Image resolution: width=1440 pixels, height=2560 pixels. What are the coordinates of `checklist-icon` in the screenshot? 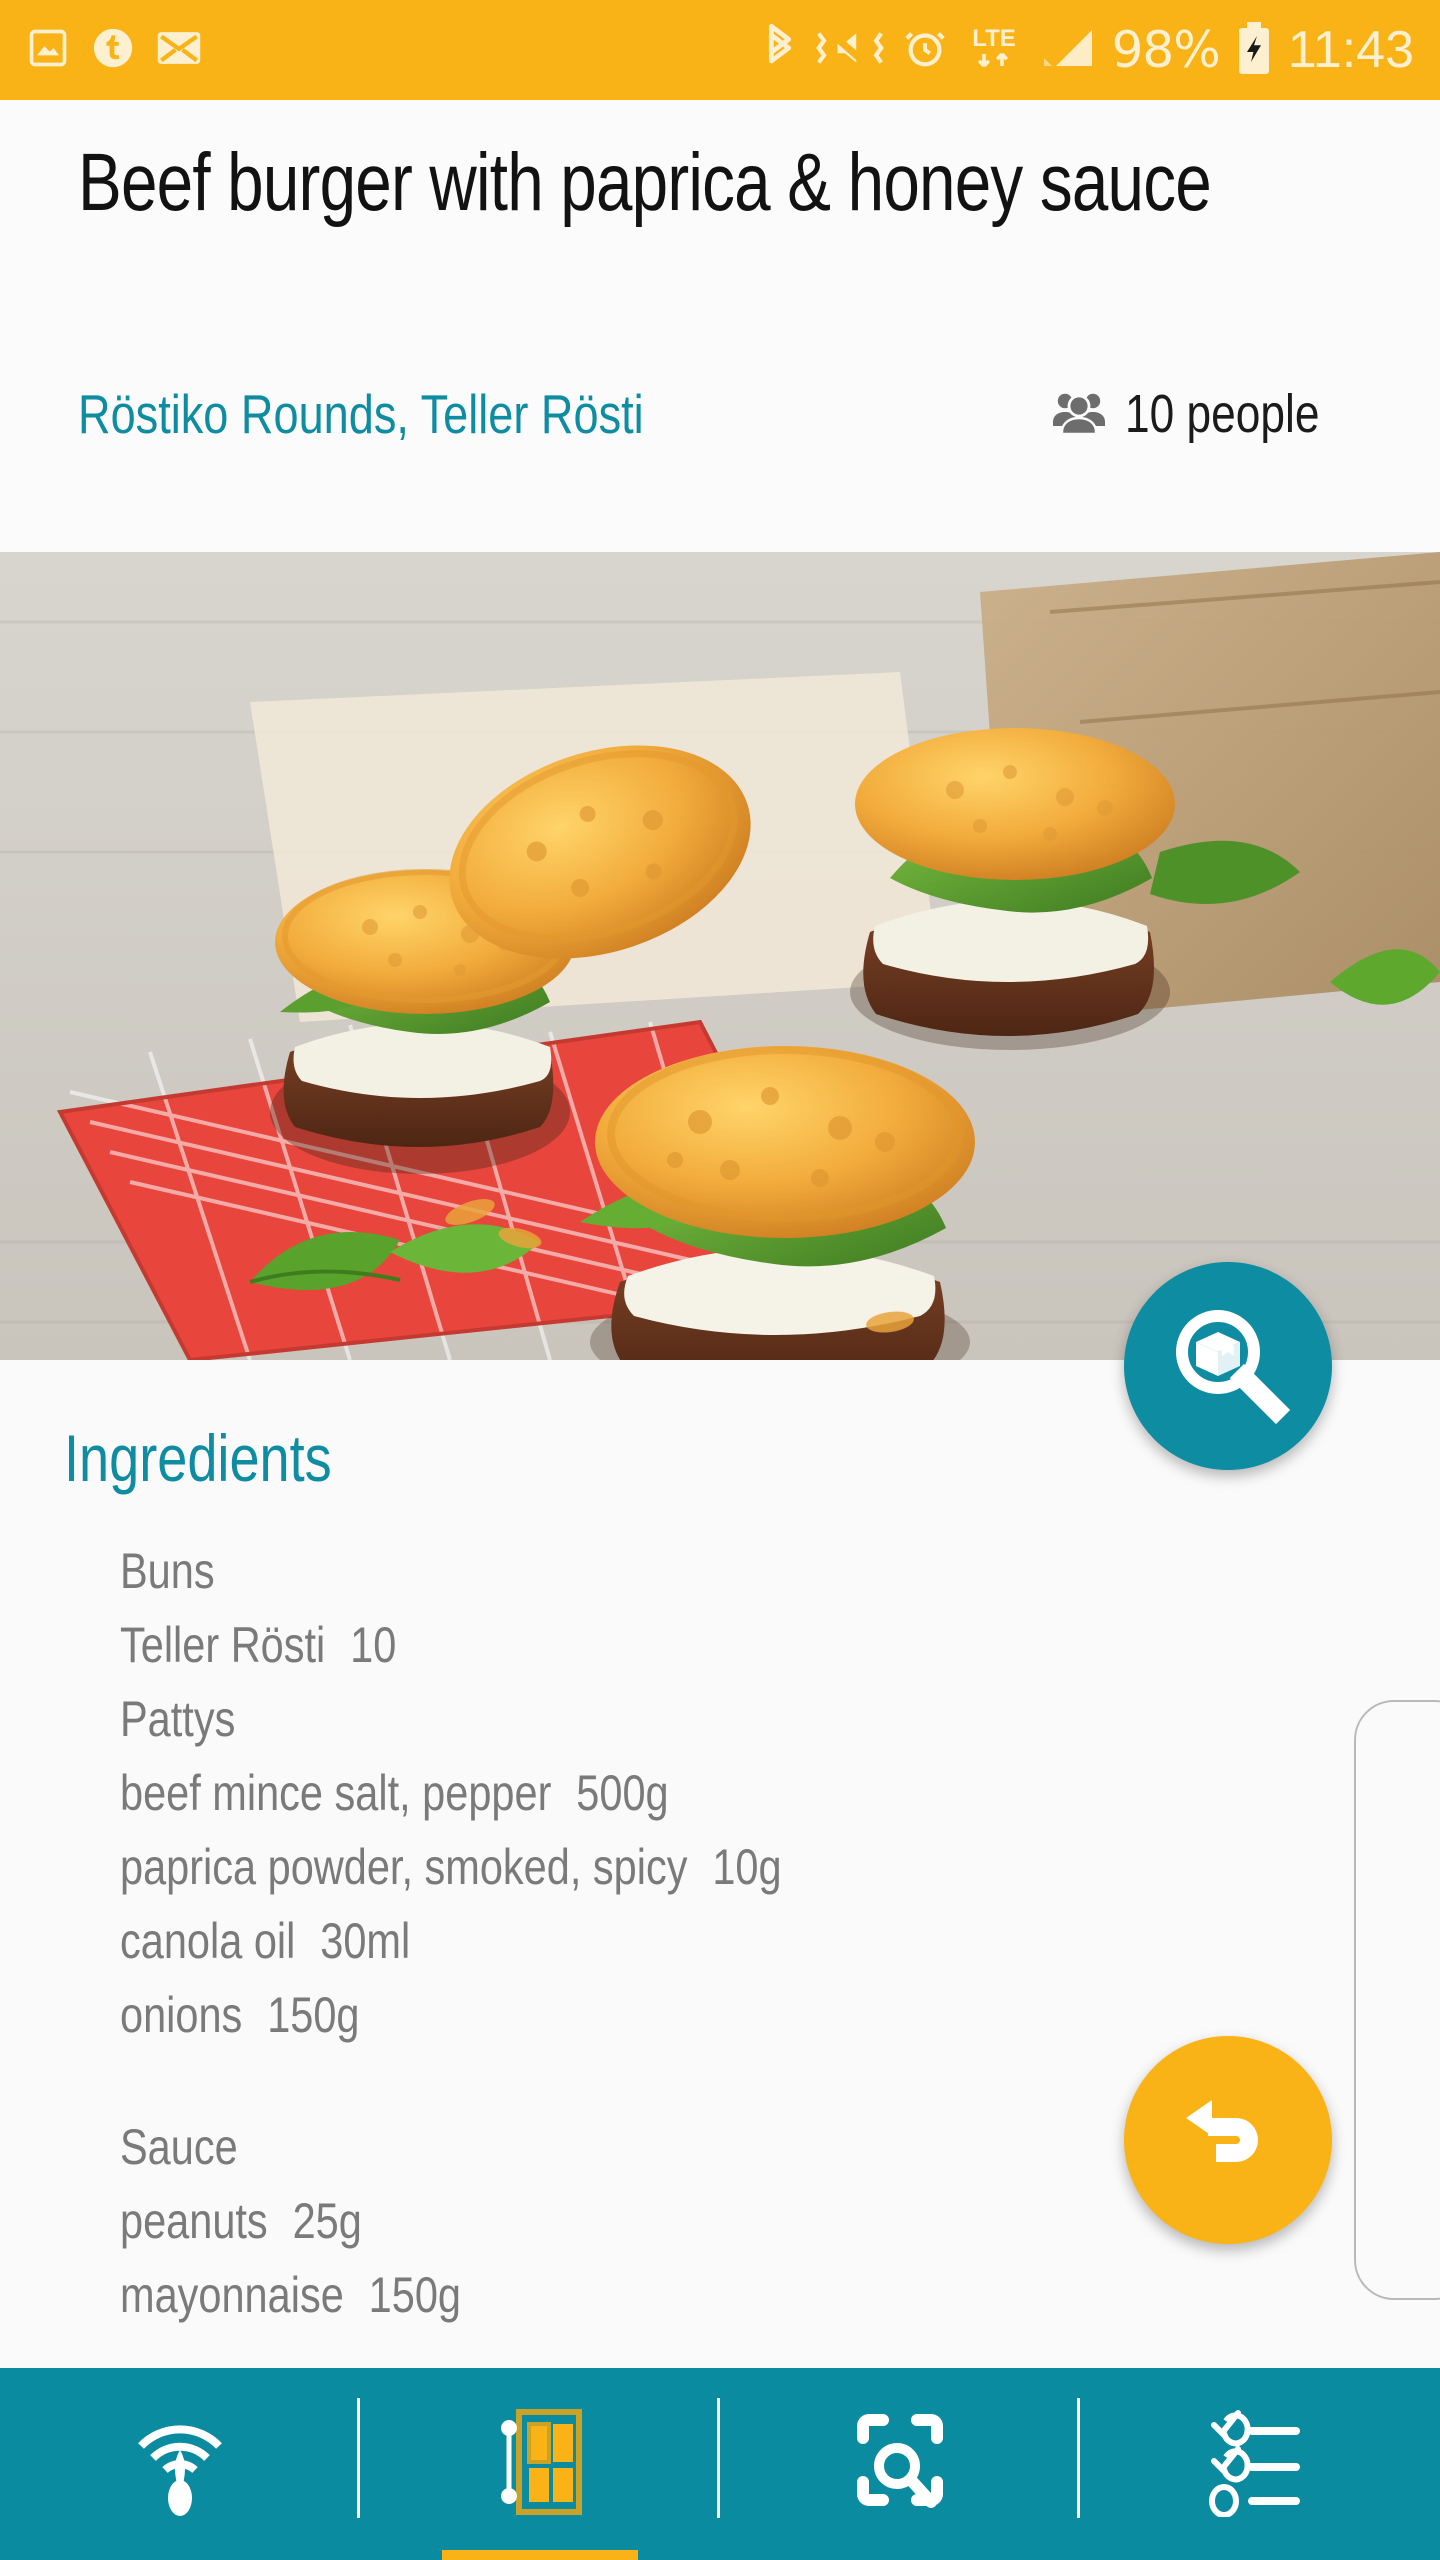 It's located at (1260, 2464).